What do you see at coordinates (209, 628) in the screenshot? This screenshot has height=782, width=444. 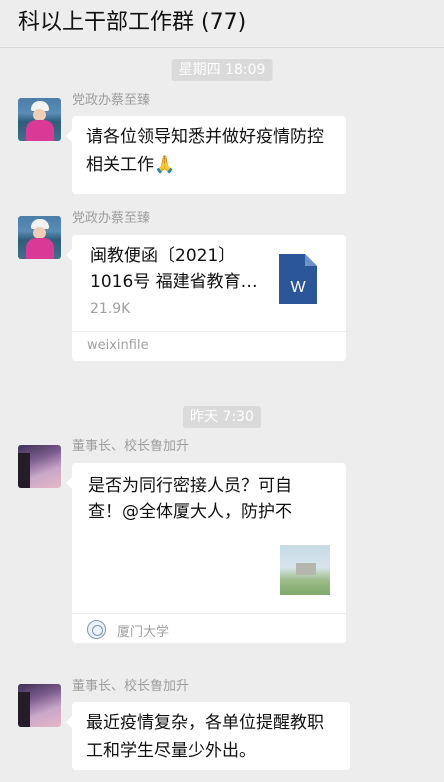 I see `card-footer: 厦门大学` at bounding box center [209, 628].